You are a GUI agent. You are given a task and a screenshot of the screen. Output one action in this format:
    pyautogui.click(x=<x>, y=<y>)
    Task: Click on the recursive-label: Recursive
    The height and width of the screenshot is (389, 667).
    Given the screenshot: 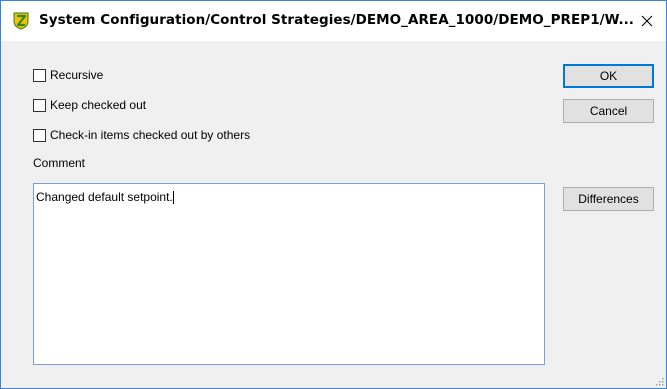 What is the action you would take?
    pyautogui.click(x=77, y=75)
    